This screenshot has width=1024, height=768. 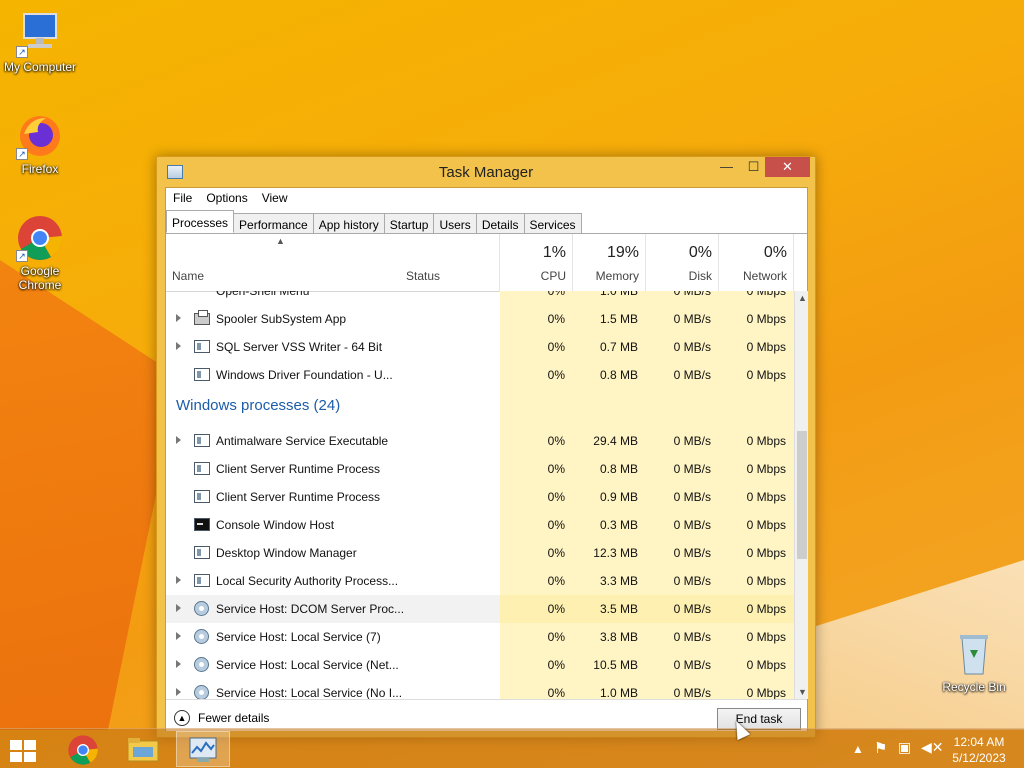 I want to click on windows-logo-icon, so click(x=24, y=752).